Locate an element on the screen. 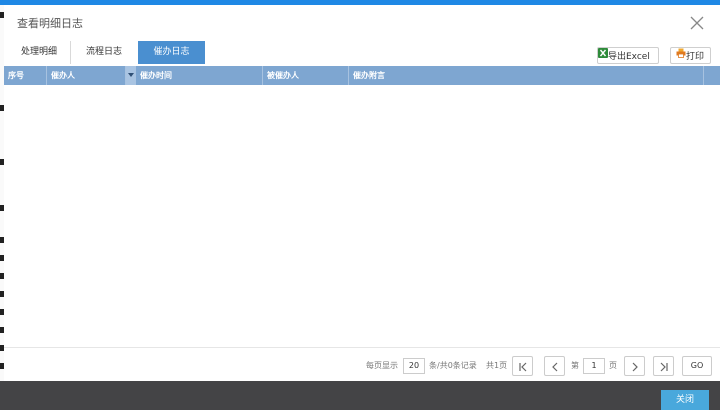  page-prefix-label: 第 is located at coordinates (575, 365).